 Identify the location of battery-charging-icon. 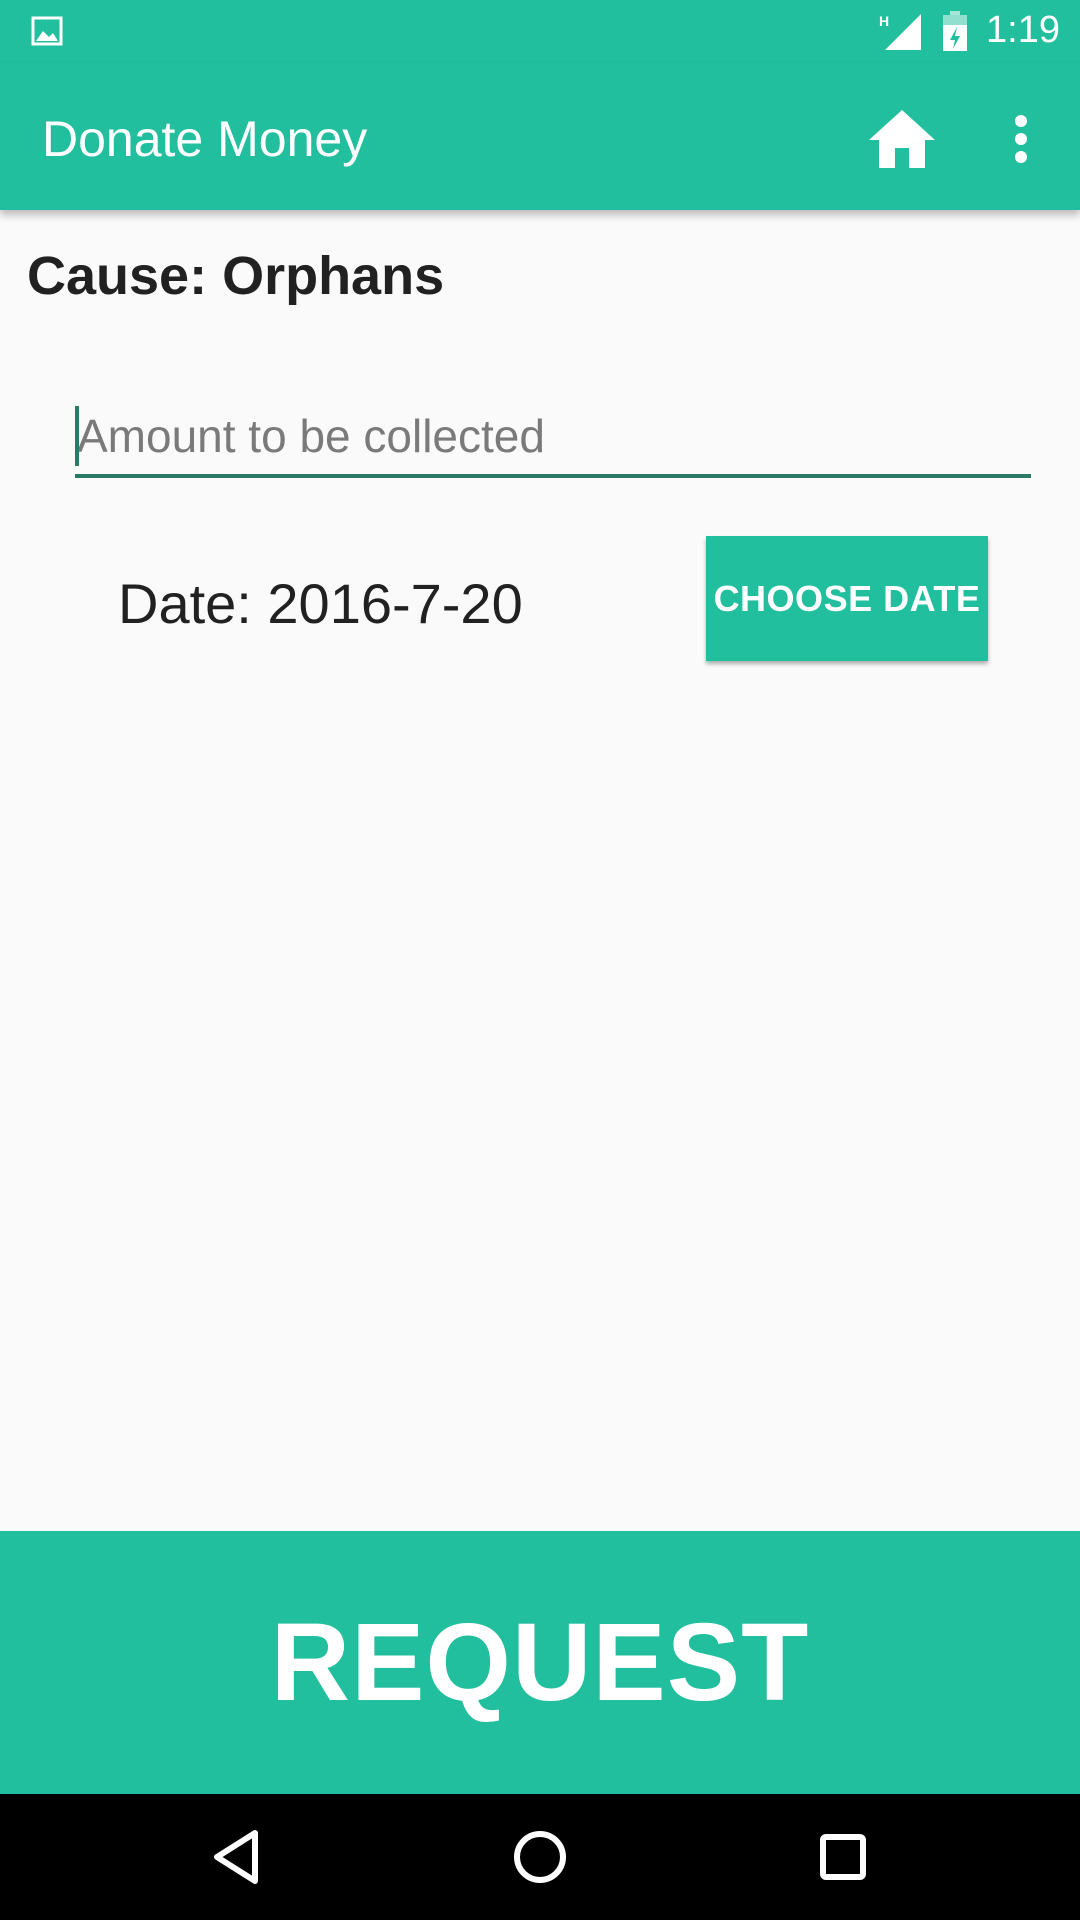
(955, 31).